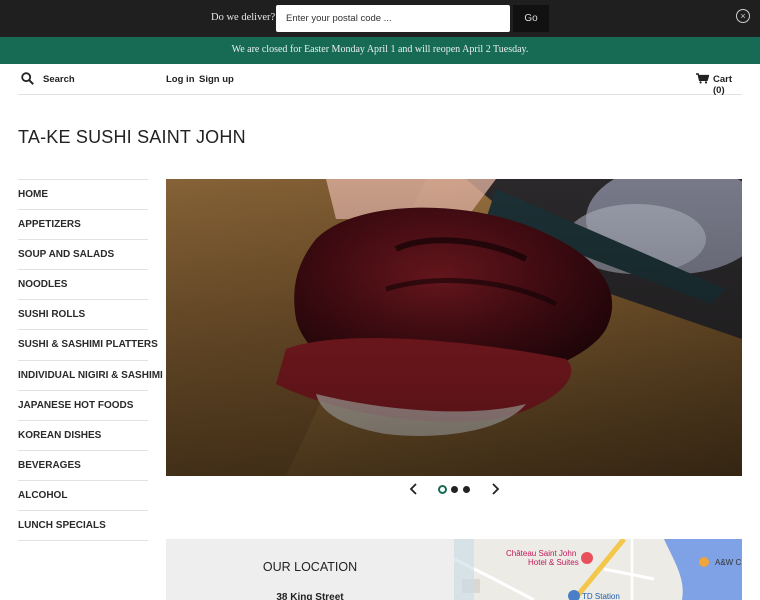  What do you see at coordinates (83, 195) in the screenshot?
I see `sidebar-item-home: HOME` at bounding box center [83, 195].